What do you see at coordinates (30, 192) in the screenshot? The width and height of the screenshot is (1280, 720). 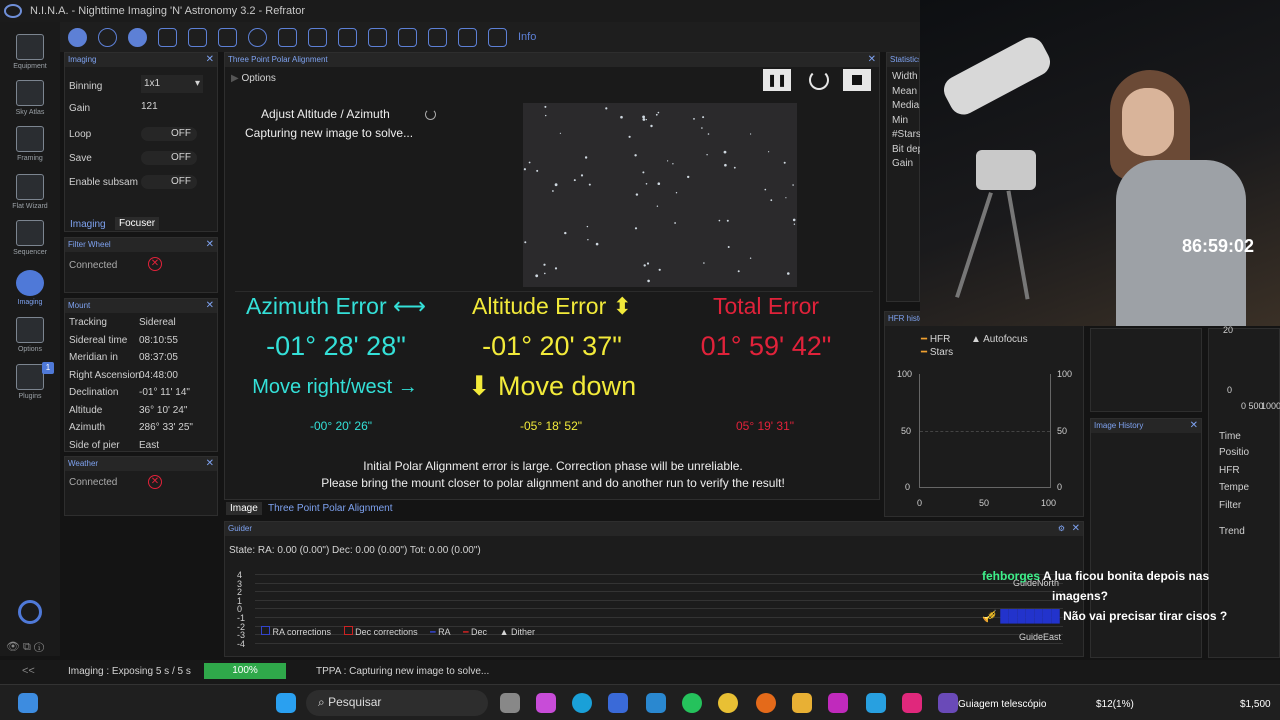 I see `nav-flat-wizard: Flat Wizard` at bounding box center [30, 192].